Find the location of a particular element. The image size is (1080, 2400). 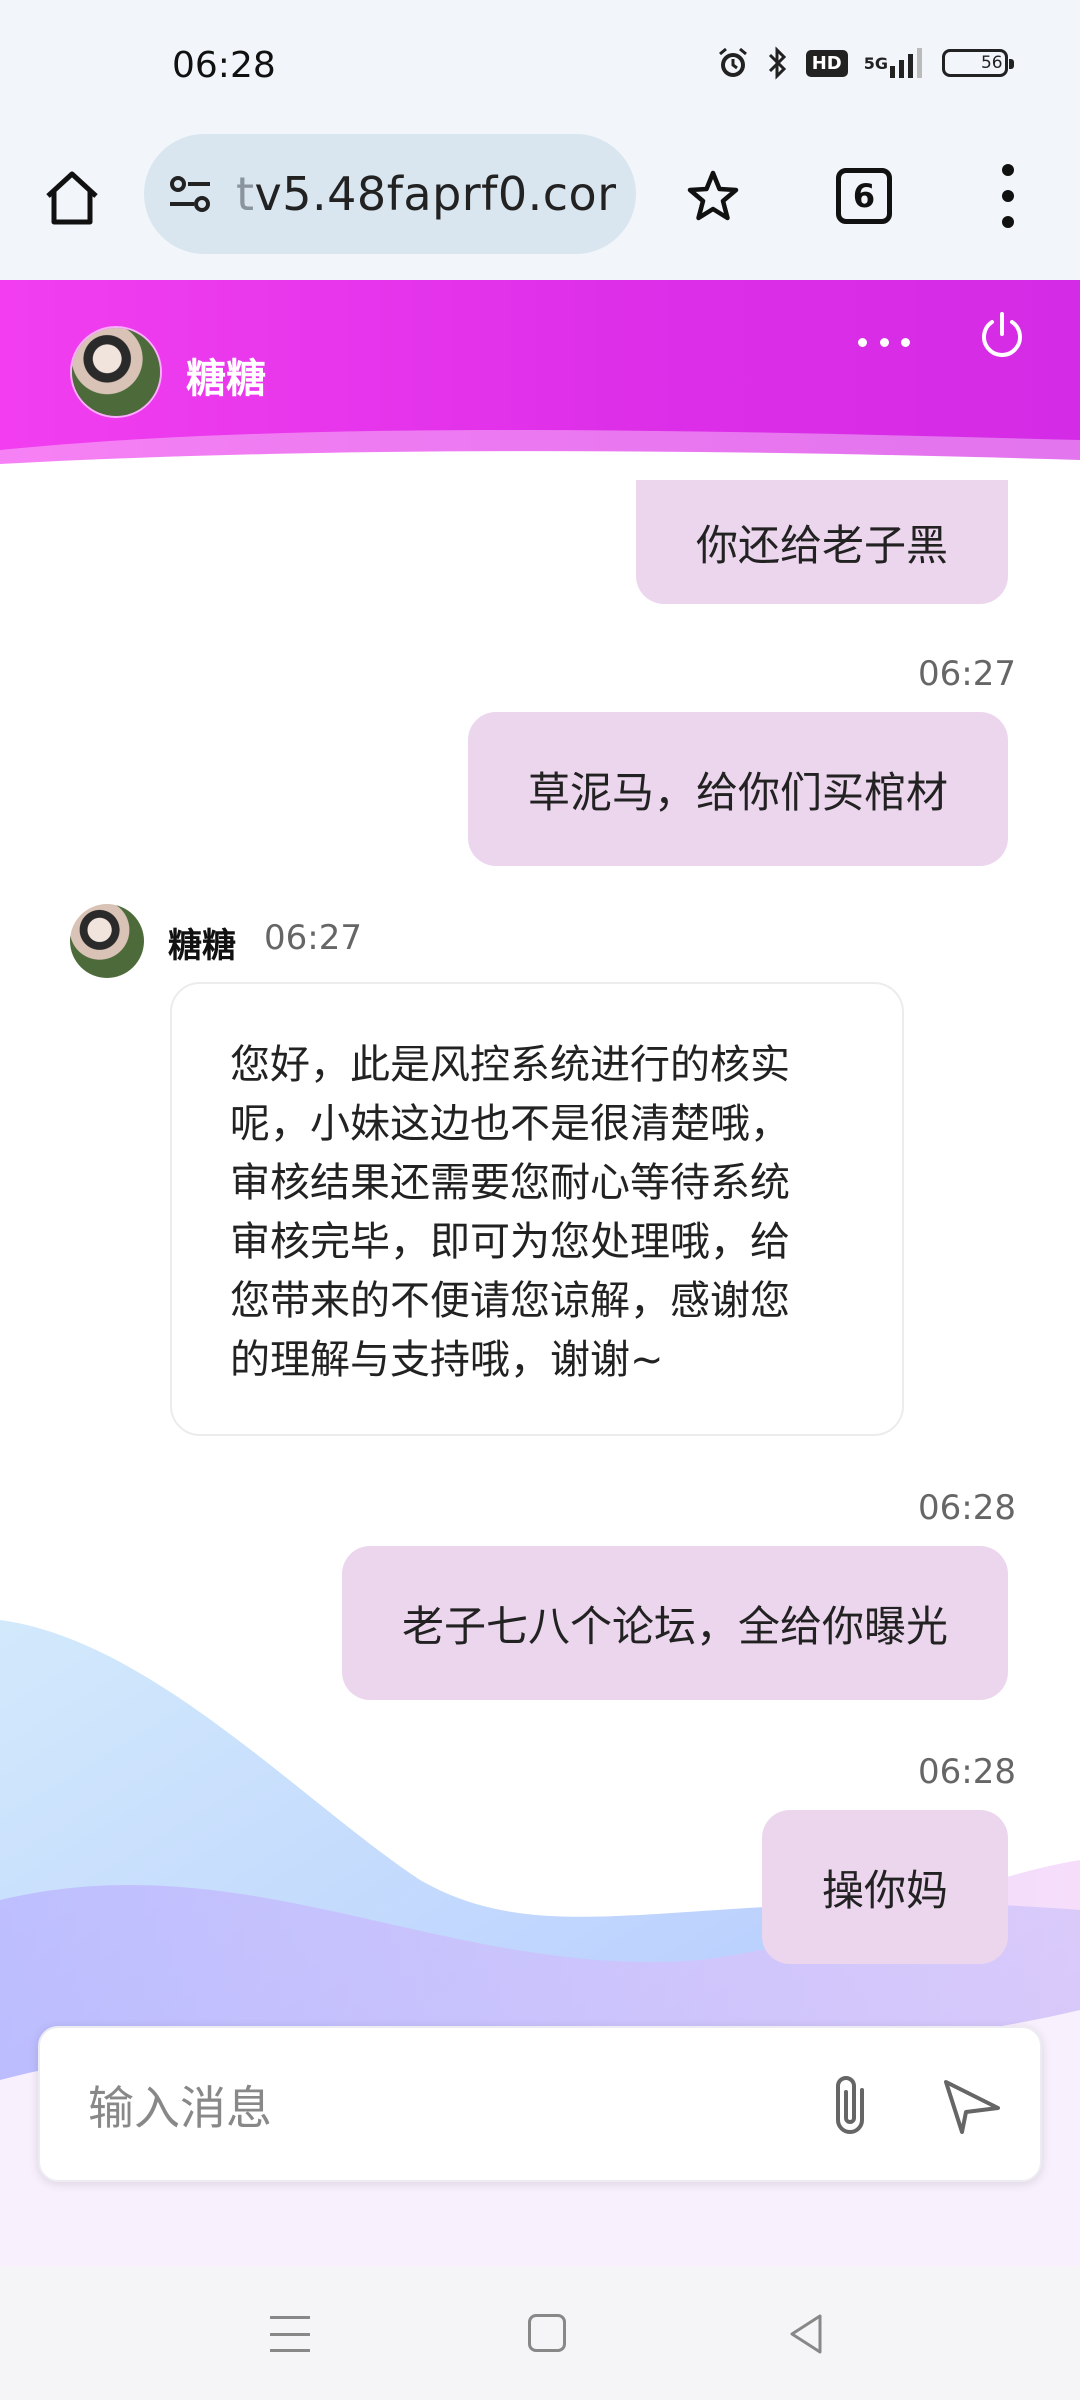

power-icon is located at coordinates (1002, 336).